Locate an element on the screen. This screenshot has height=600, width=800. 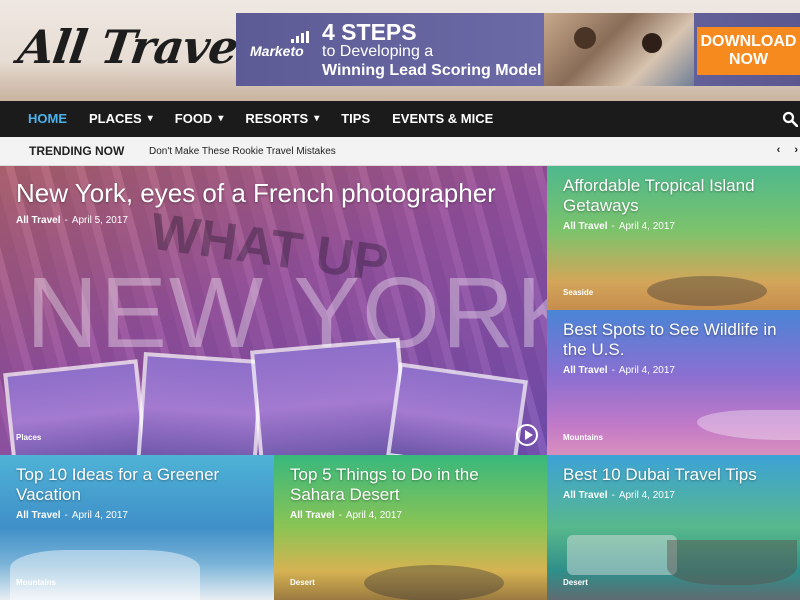
ad-headline: 4 STEPS is located at coordinates (369, 32).